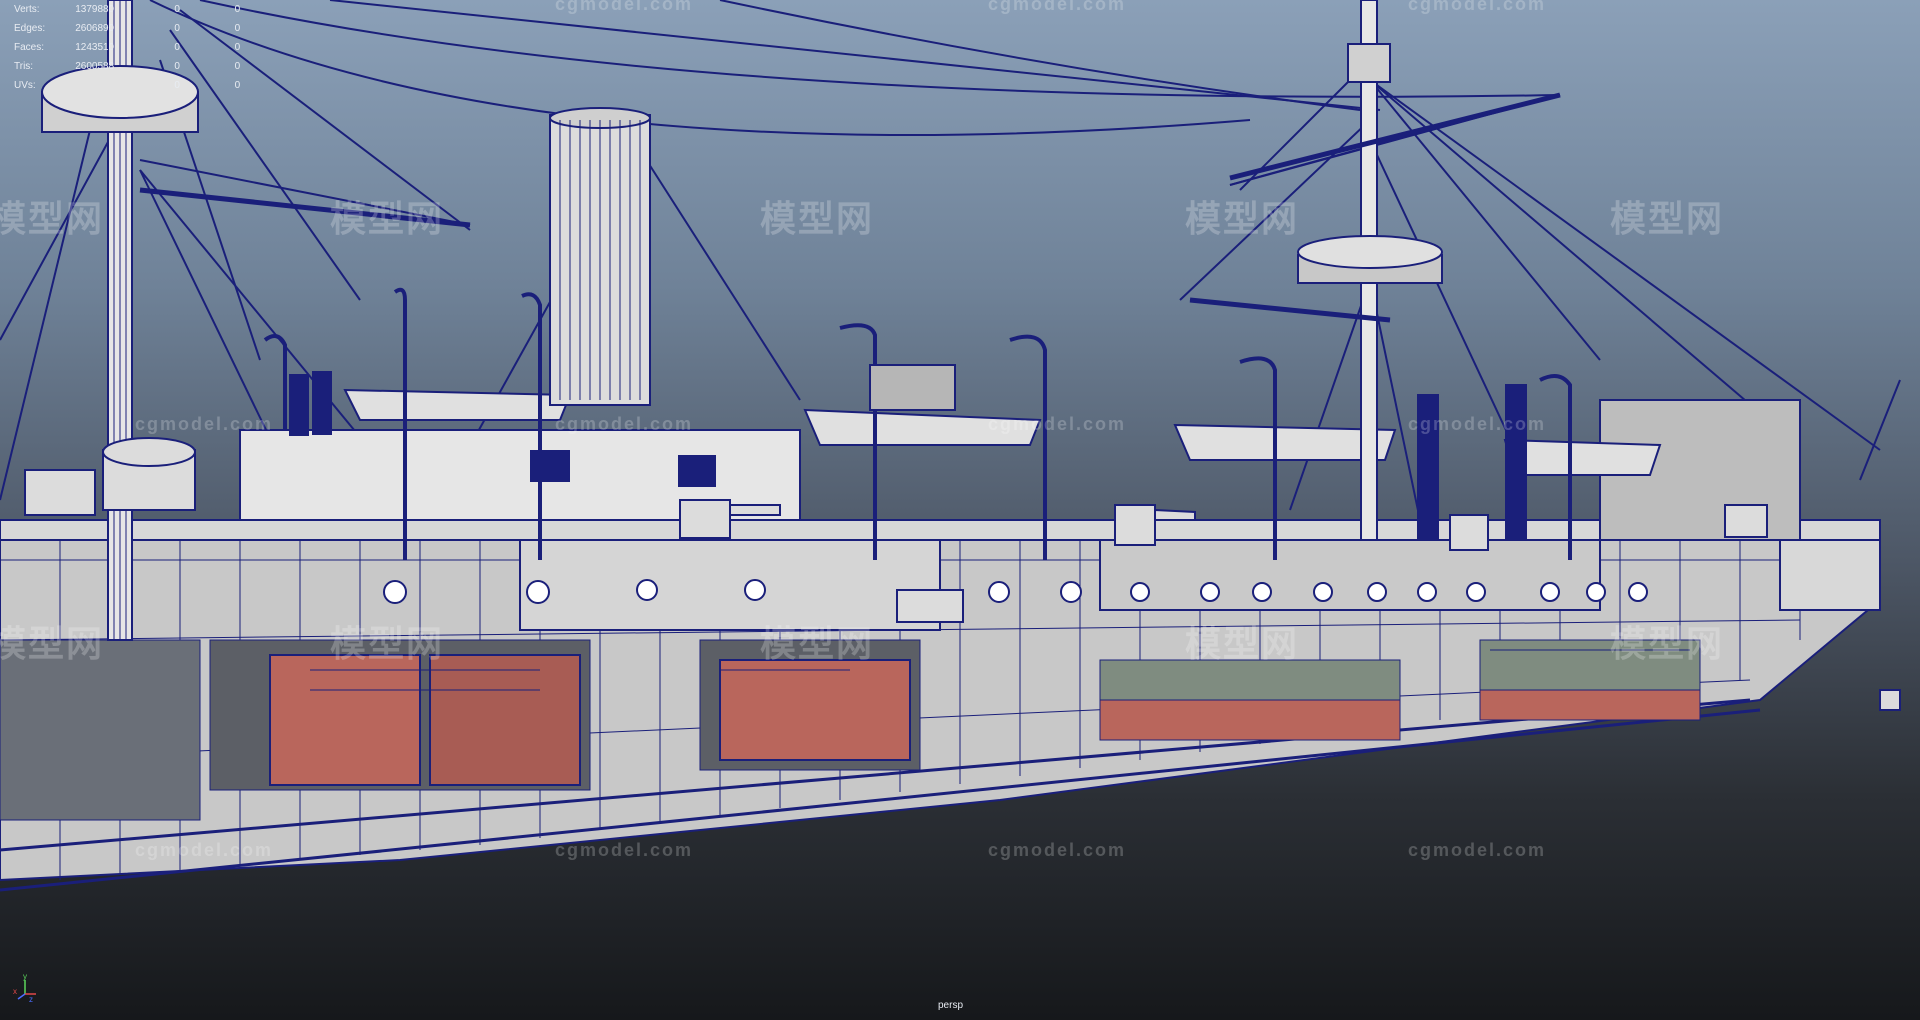 This screenshot has height=1020, width=1920. What do you see at coordinates (24, 66) in the screenshot?
I see `hud-label: Tris:` at bounding box center [24, 66].